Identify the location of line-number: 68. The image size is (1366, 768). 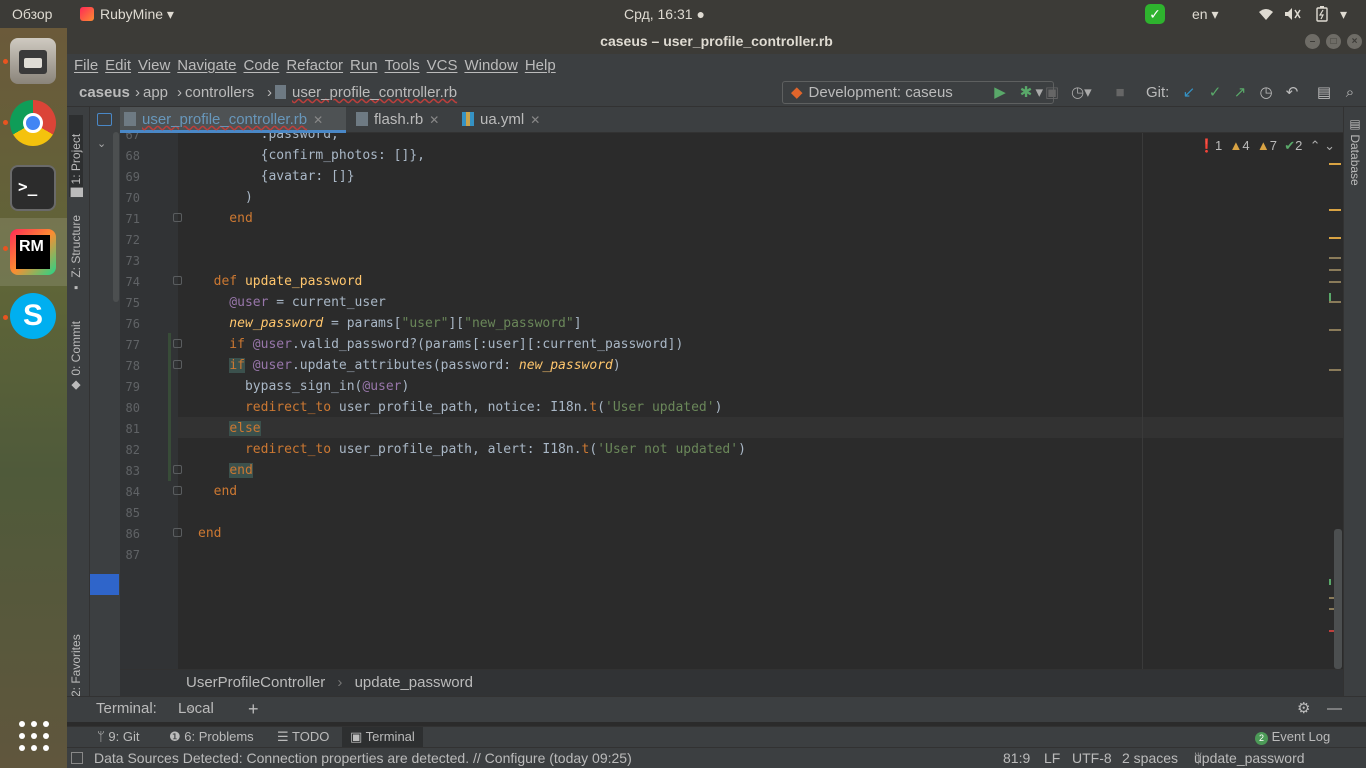
(130, 156).